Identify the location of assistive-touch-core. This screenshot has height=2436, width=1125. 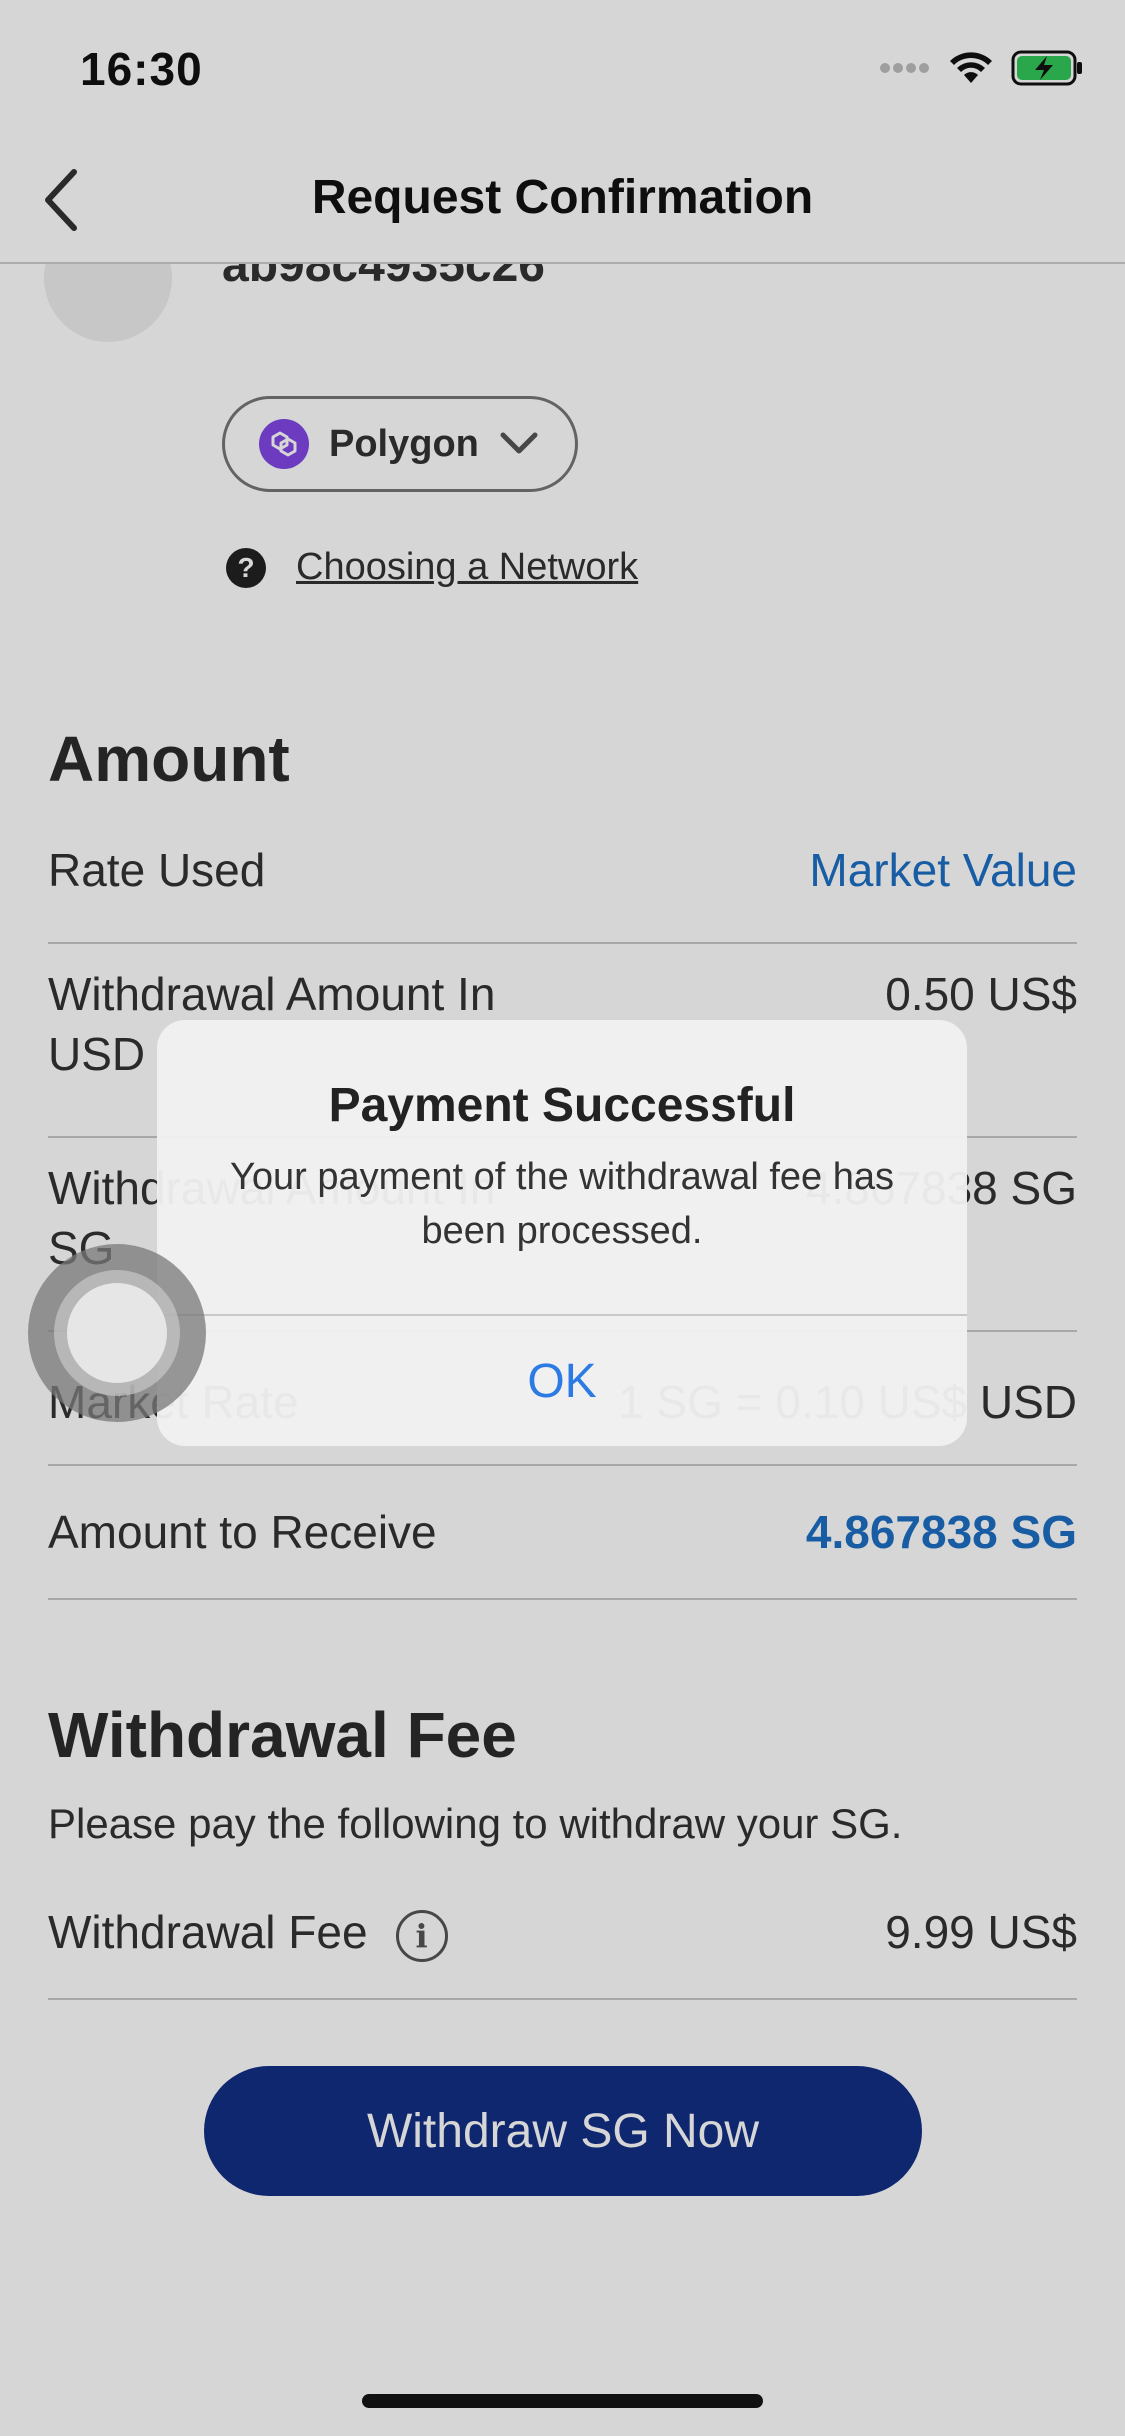
(117, 1333).